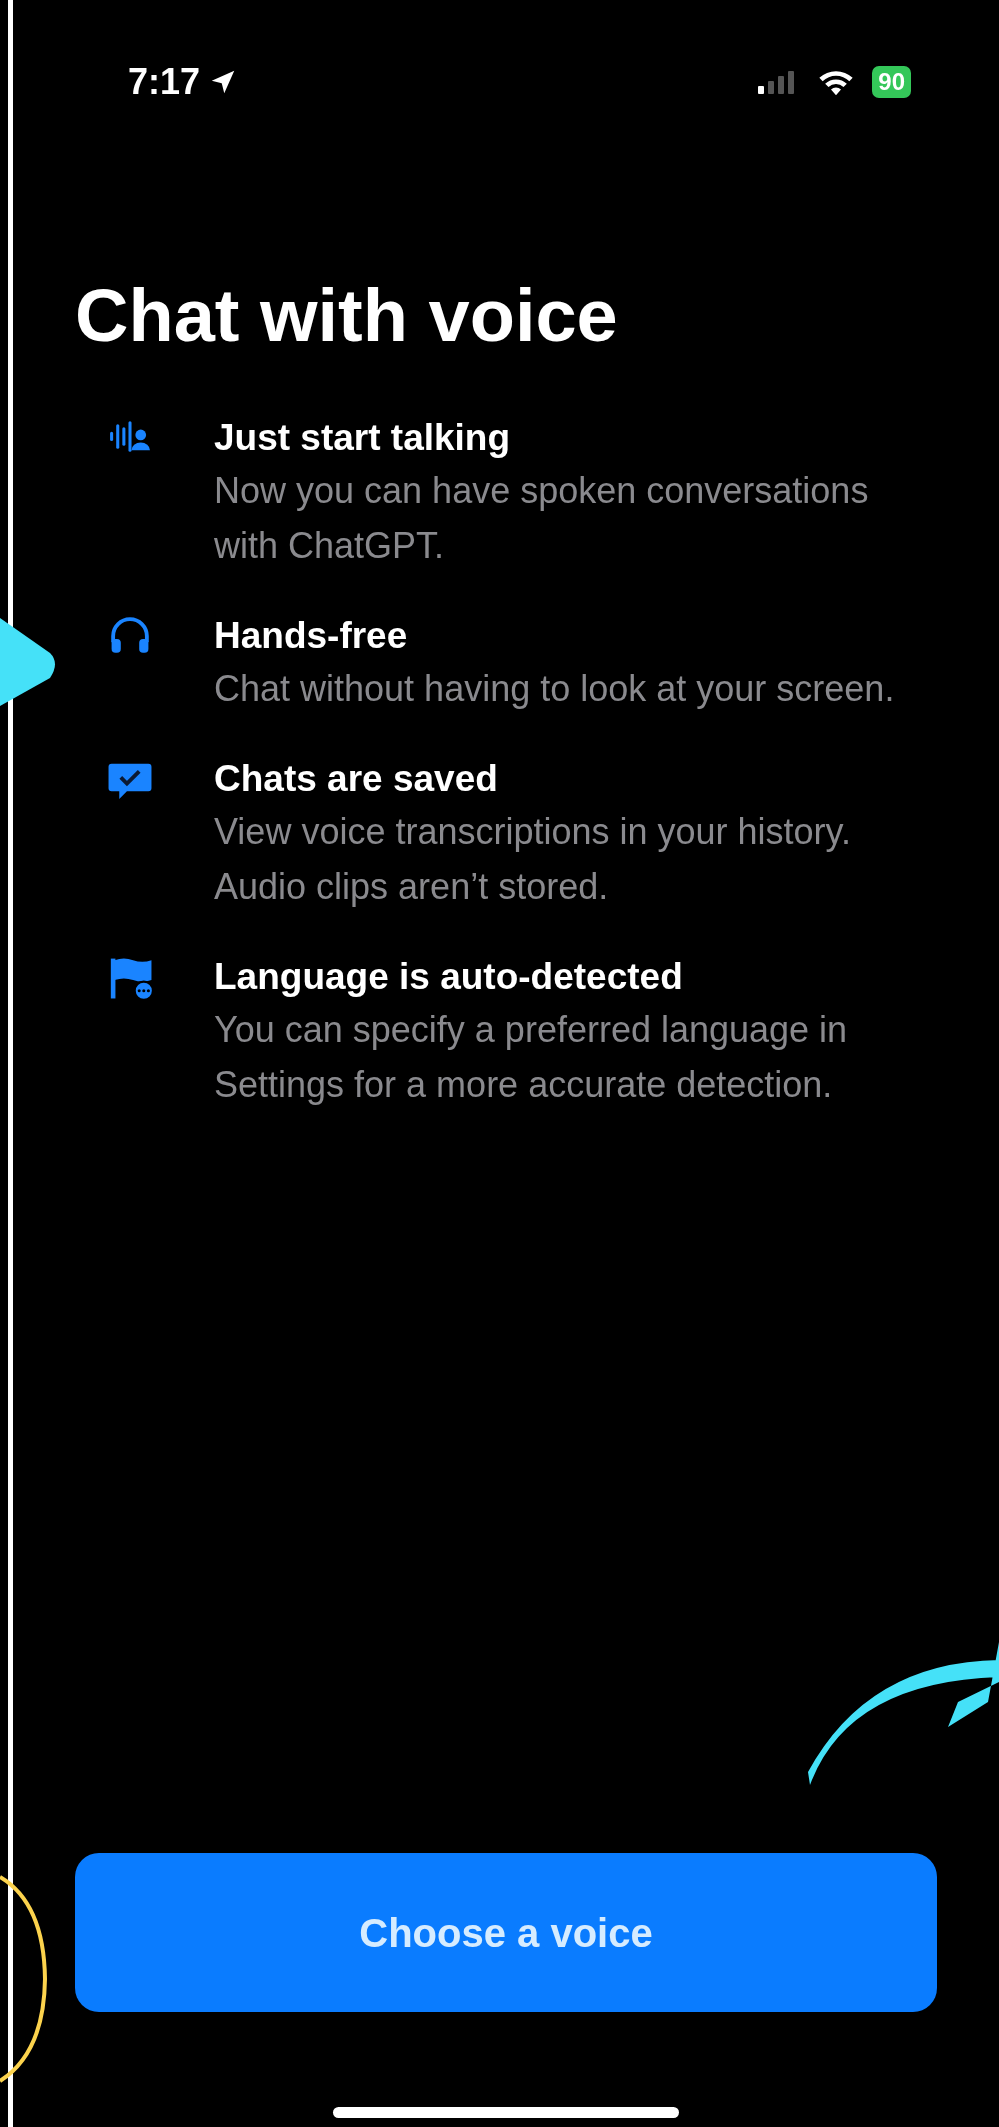  Describe the element at coordinates (363, 438) in the screenshot. I see `feature-title: Just start talking` at that location.